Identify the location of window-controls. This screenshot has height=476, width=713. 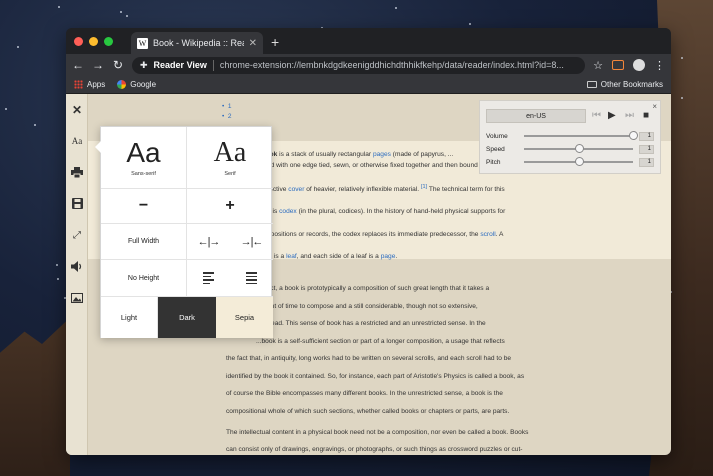
(93, 41).